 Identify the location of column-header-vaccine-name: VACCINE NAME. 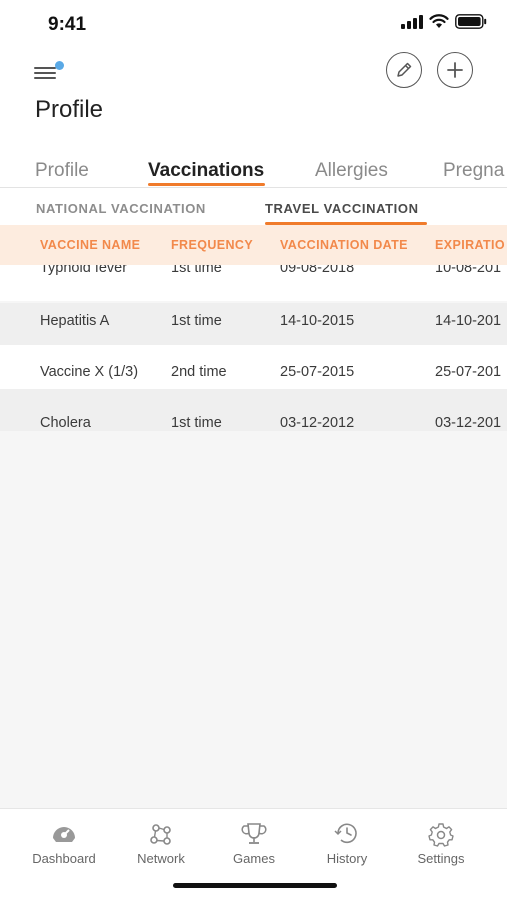
(90, 245).